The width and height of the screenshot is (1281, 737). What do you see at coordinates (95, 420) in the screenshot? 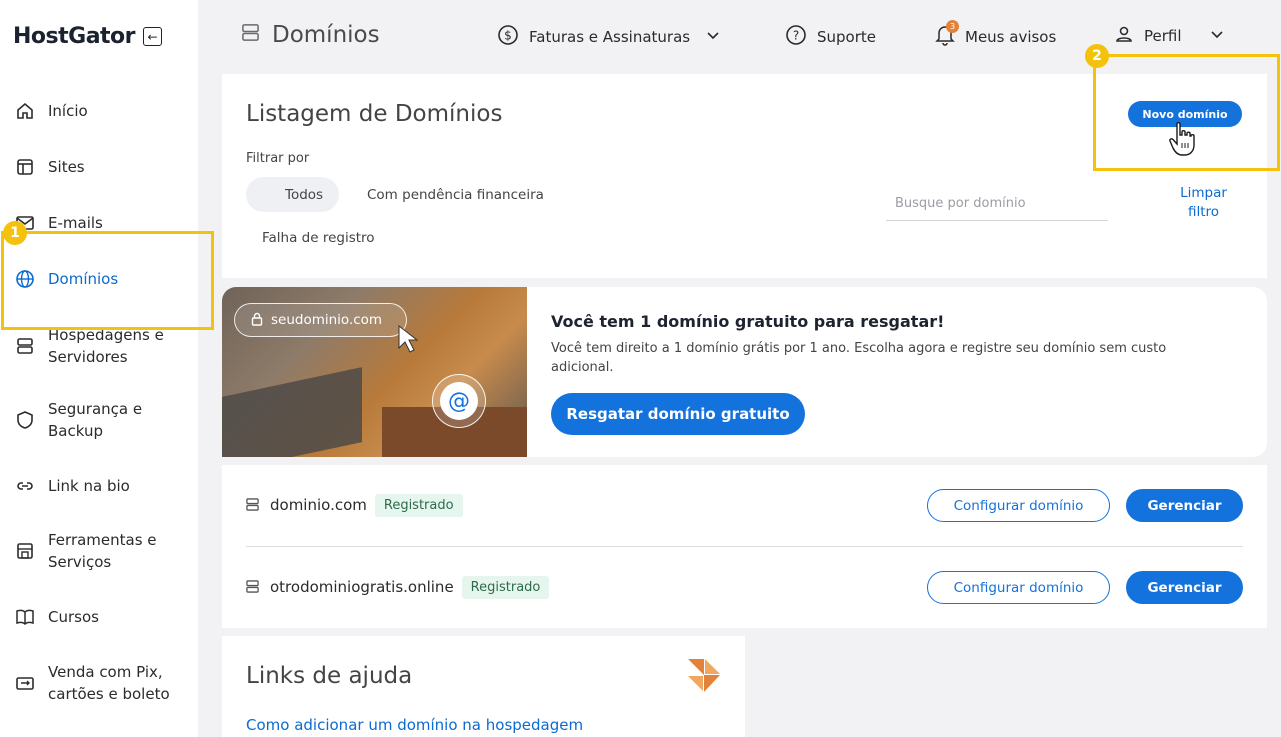
I see `sidebar-item-label: Segurança e Backup` at bounding box center [95, 420].